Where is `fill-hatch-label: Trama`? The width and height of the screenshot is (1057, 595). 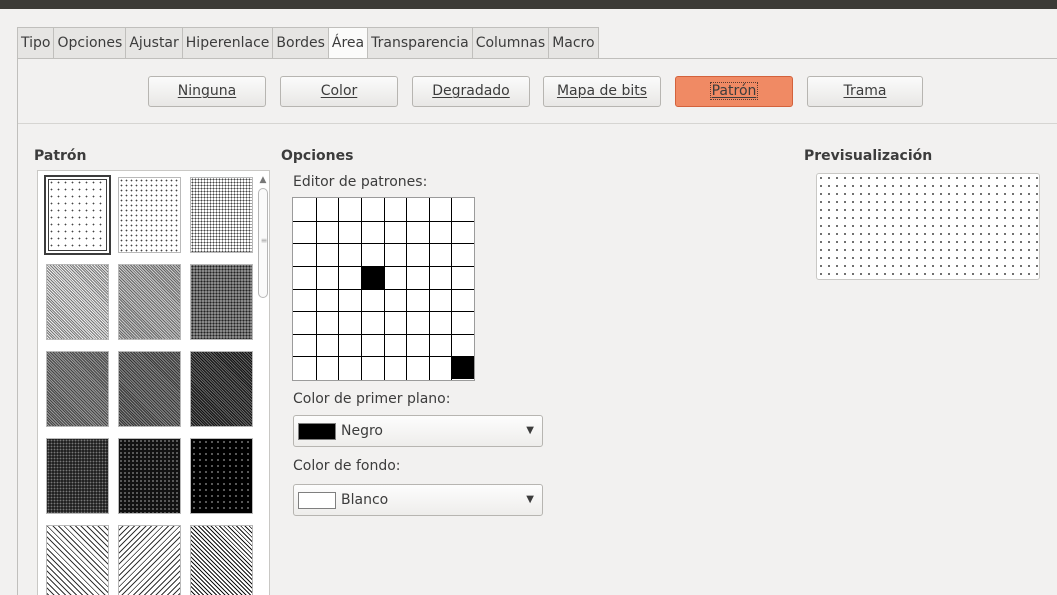 fill-hatch-label: Trama is located at coordinates (865, 91).